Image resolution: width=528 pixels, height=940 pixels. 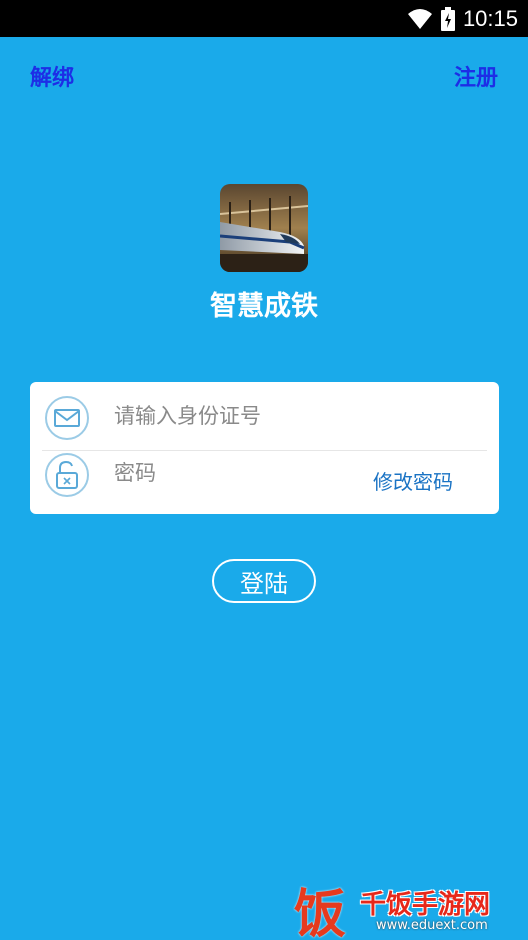 I want to click on wifi-icon, so click(x=420, y=19).